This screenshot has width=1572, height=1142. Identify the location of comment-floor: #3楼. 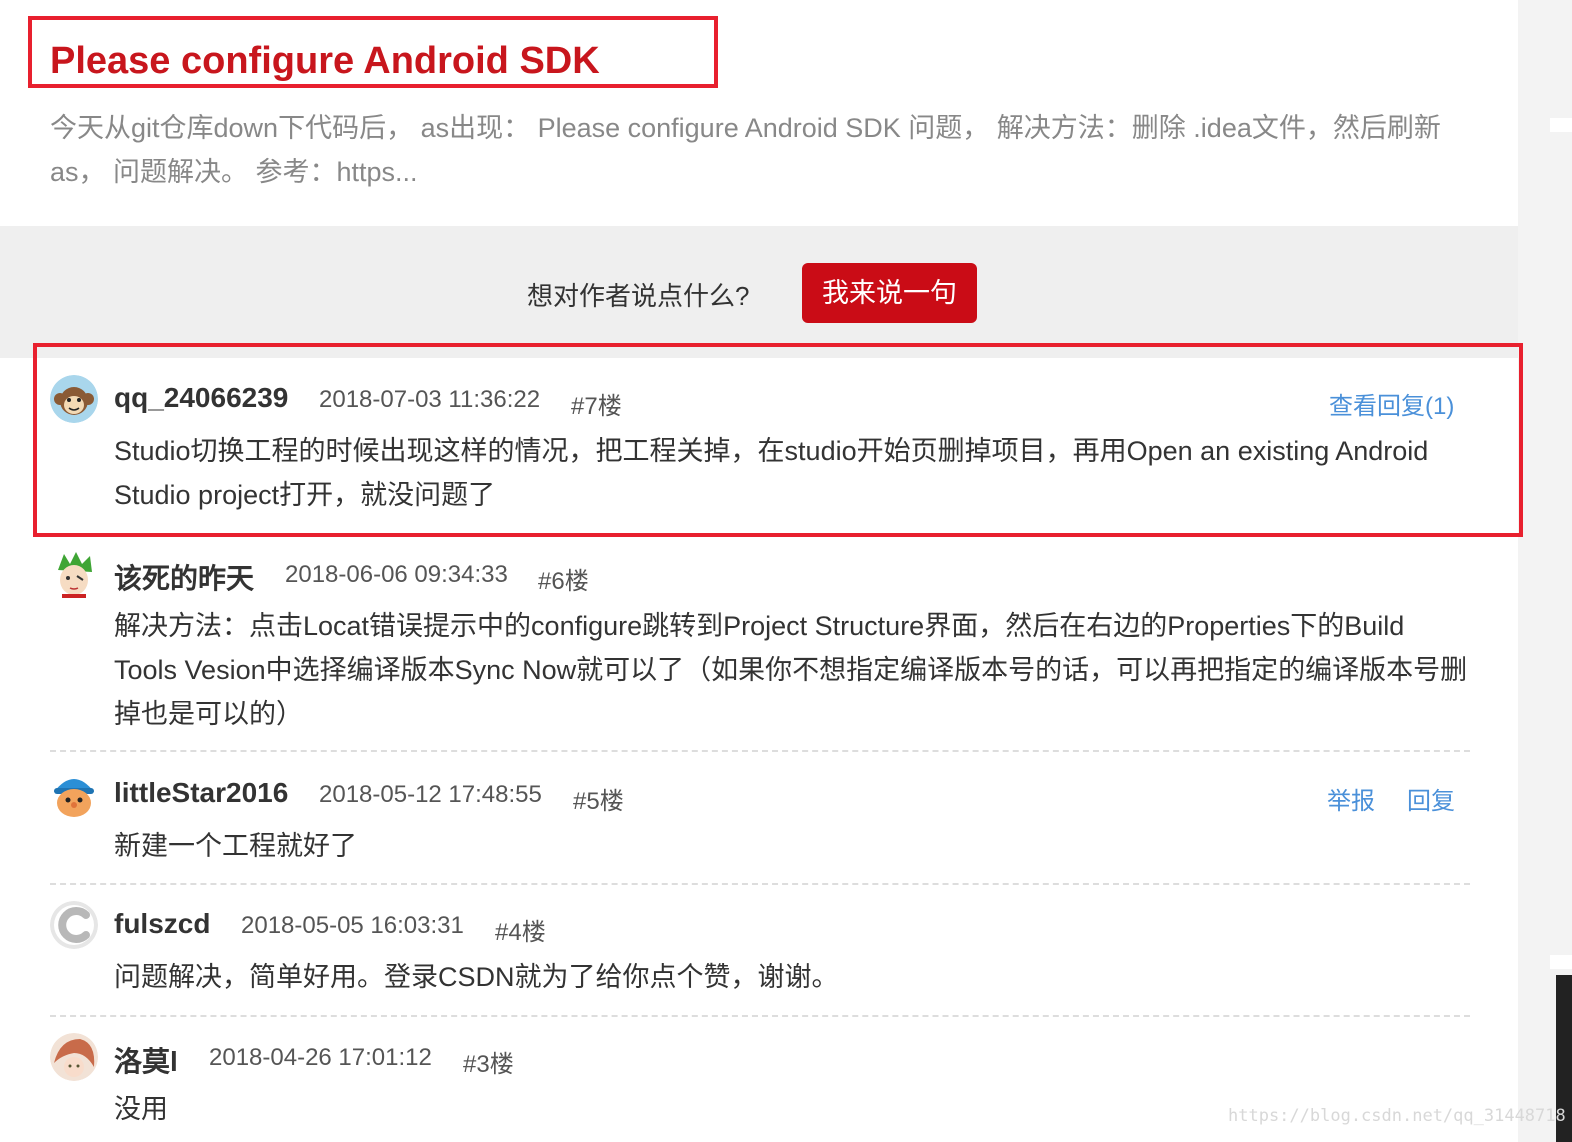
(488, 1064).